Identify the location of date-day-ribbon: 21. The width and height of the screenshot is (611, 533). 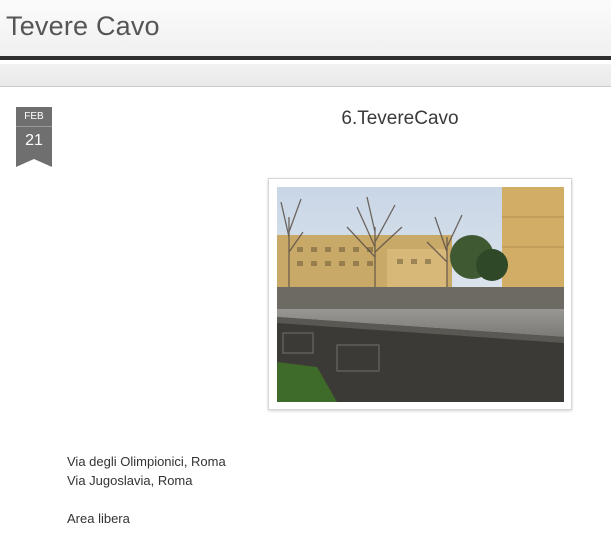
(34, 147).